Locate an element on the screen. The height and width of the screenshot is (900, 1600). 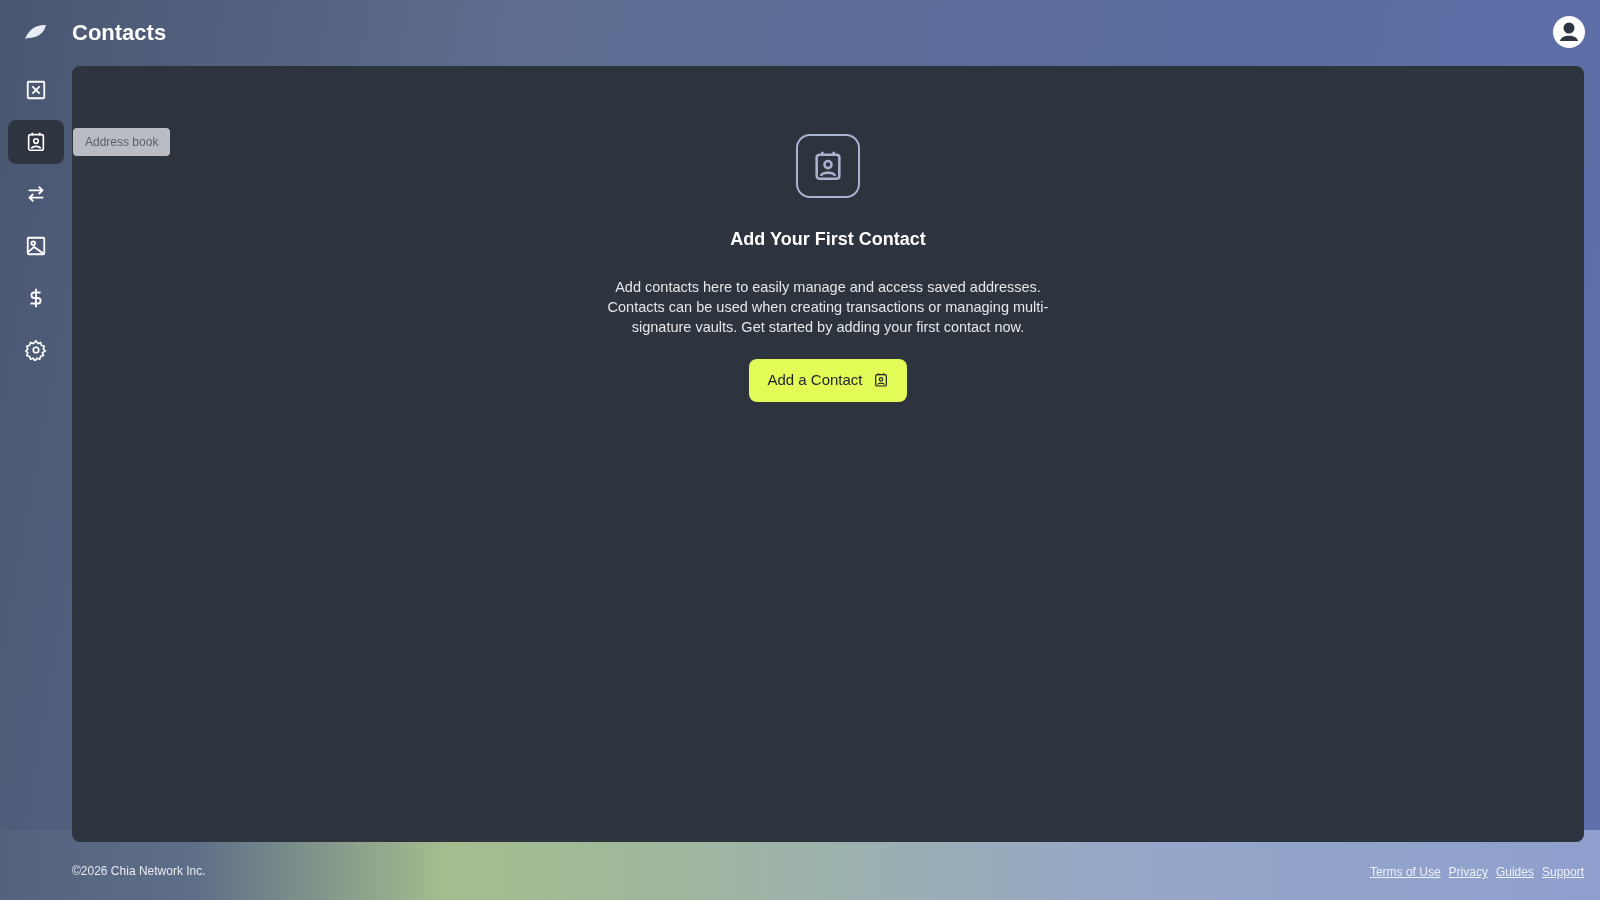
image-icon is located at coordinates (36, 246).